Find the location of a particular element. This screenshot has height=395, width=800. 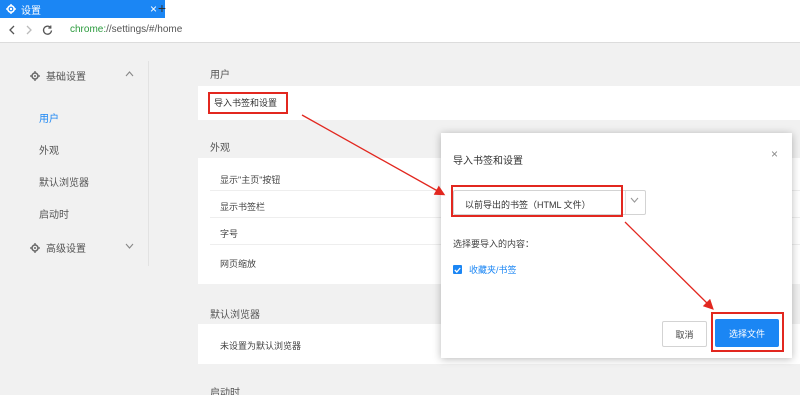

reload-icon is located at coordinates (47, 30).